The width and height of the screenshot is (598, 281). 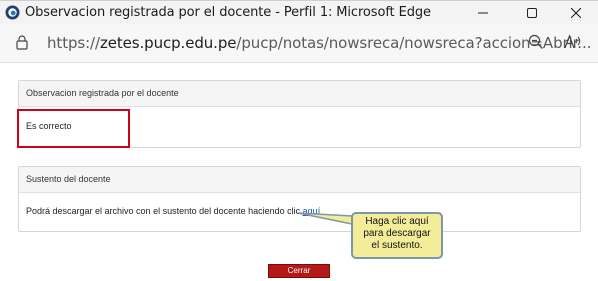 I want to click on maximize-icon, so click(x=532, y=13).